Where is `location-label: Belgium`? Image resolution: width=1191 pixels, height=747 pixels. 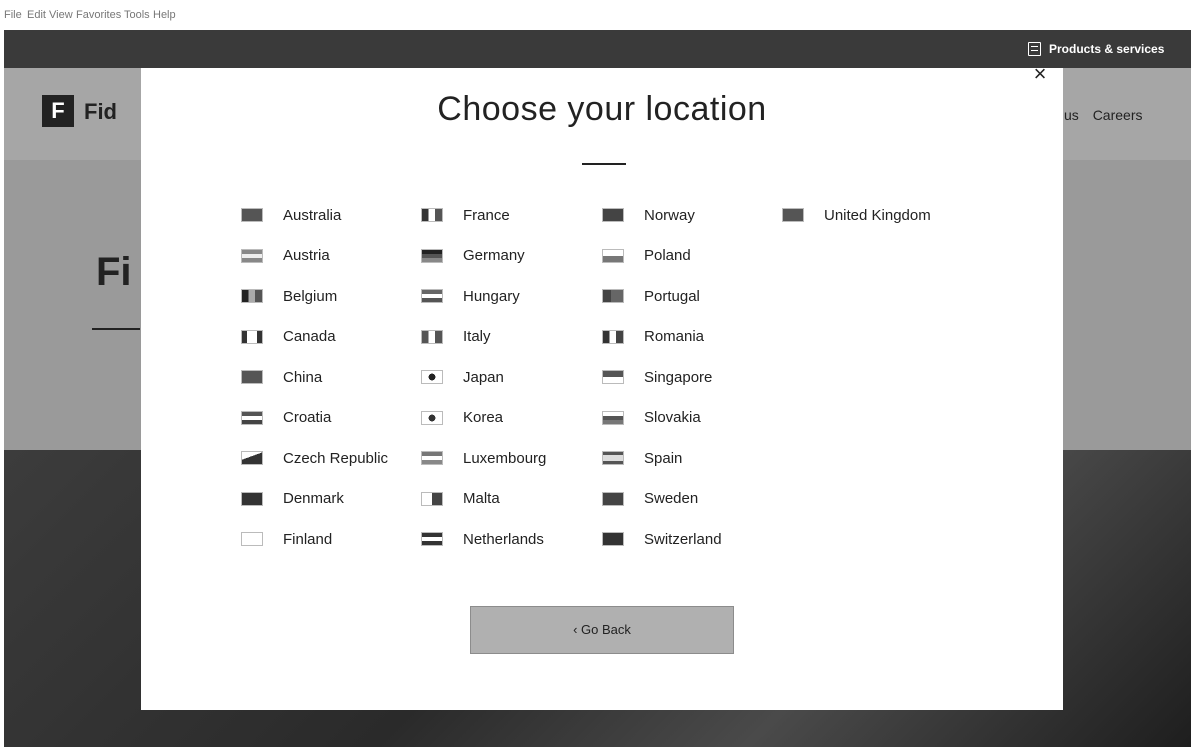
location-label: Belgium is located at coordinates (310, 296).